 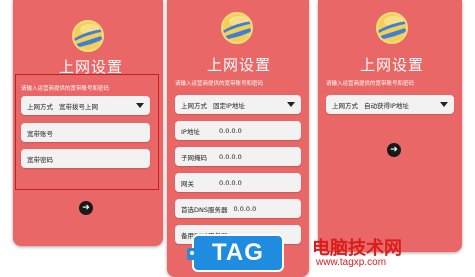 I want to click on primary-dns-field: 首选DNS服务器 0.0.0.0, so click(x=238, y=208).